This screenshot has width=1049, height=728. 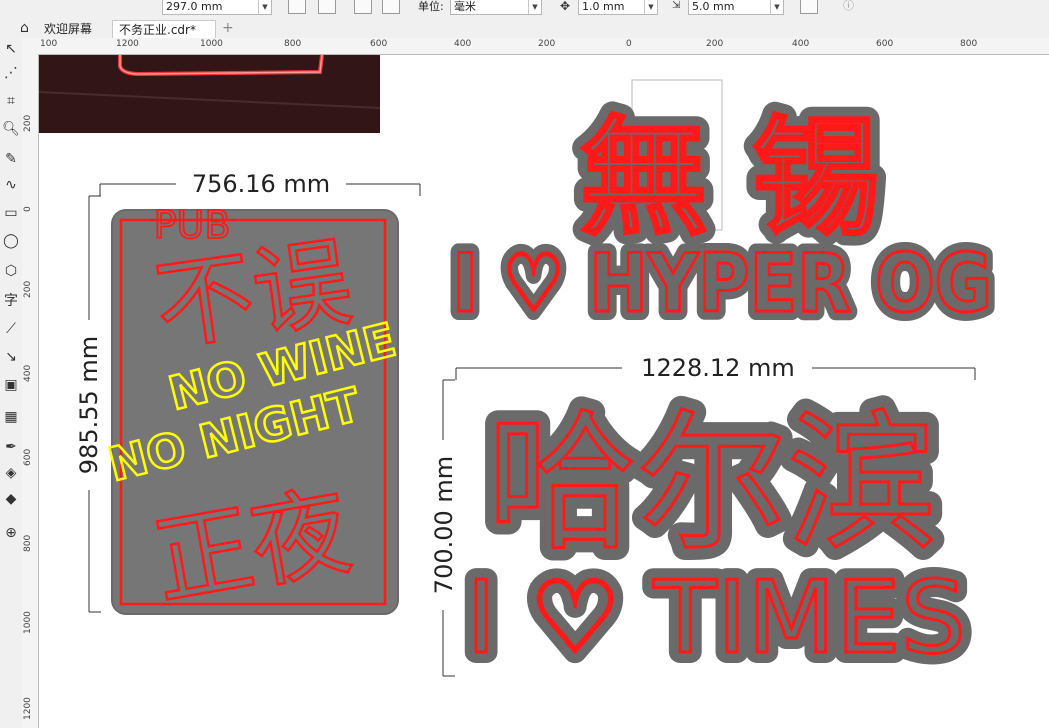 I want to click on width-dimension-text: 756.16 mm, so click(x=261, y=184).